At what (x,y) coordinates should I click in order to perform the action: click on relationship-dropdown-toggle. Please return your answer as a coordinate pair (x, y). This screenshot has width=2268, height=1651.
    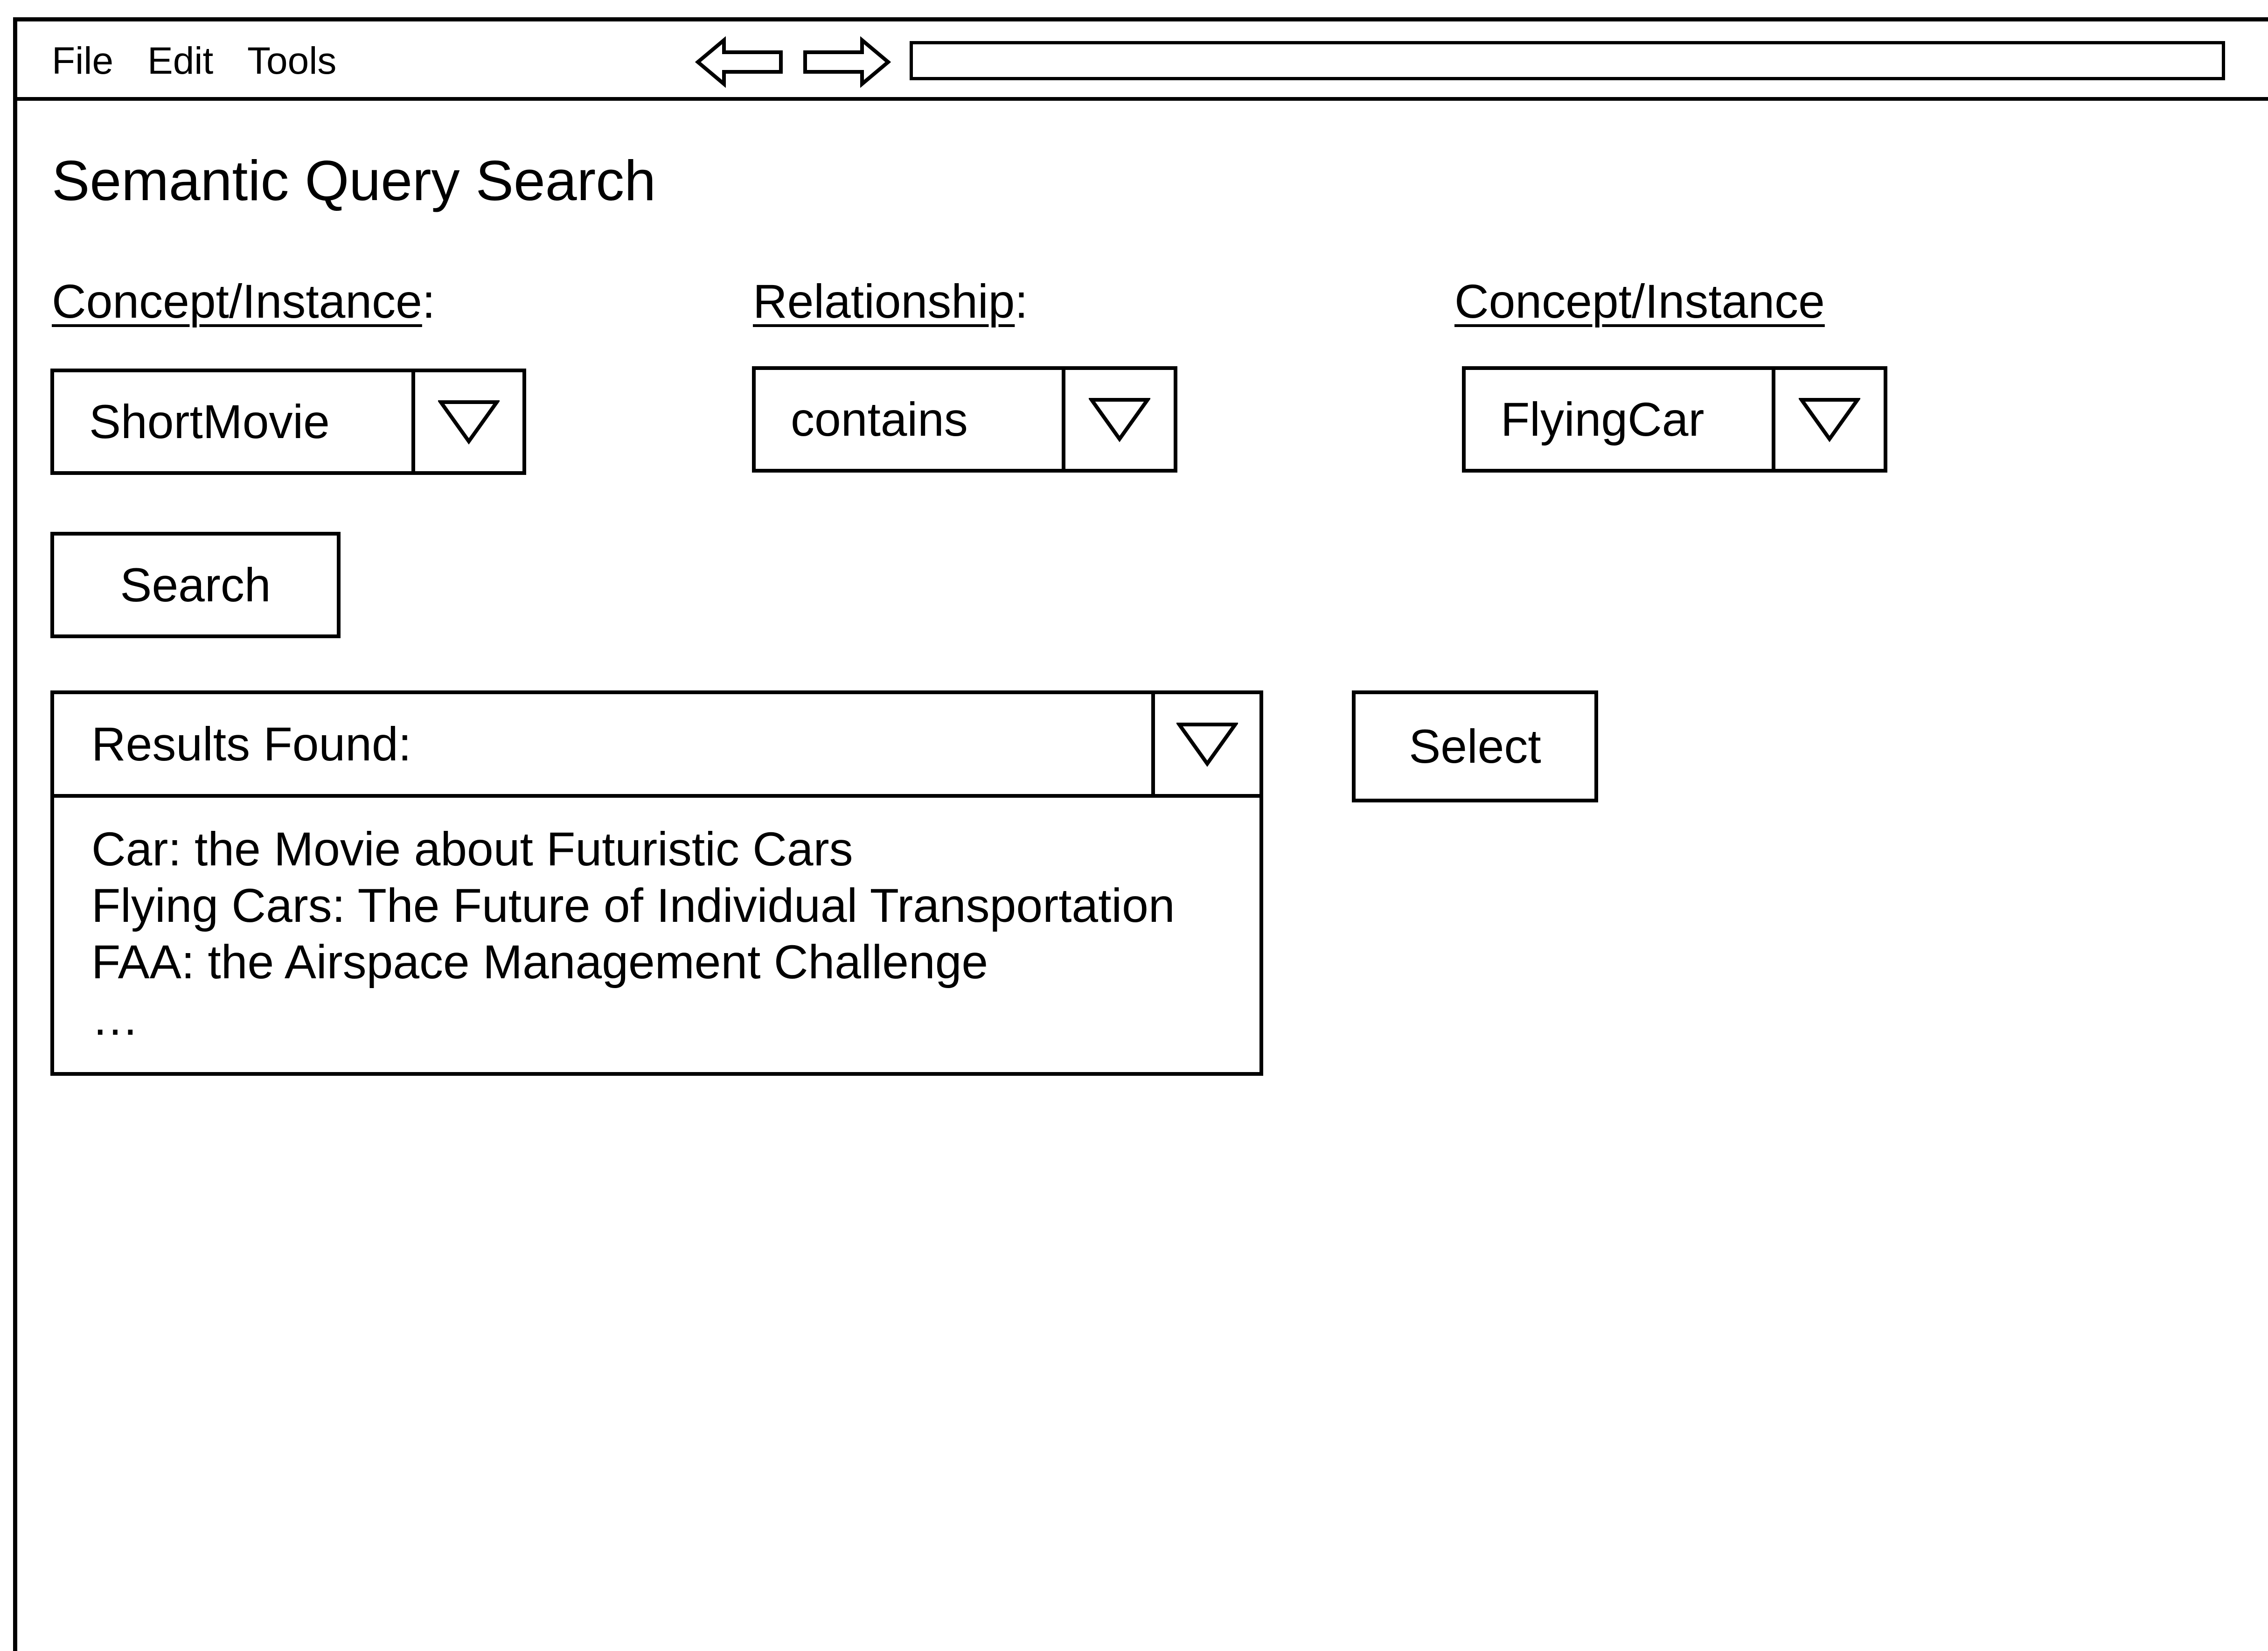
    Looking at the image, I should click on (1118, 419).